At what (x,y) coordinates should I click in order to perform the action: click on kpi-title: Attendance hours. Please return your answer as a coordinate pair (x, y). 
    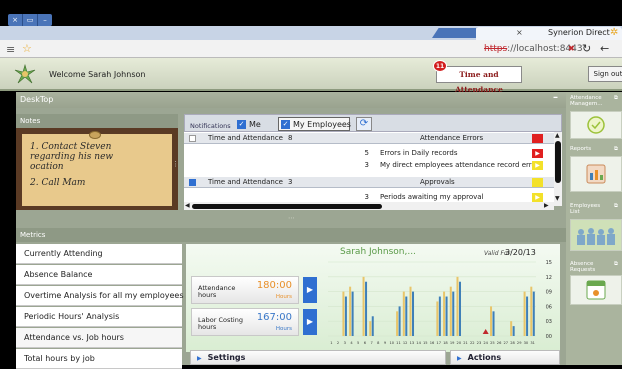
    Looking at the image, I should click on (217, 291).